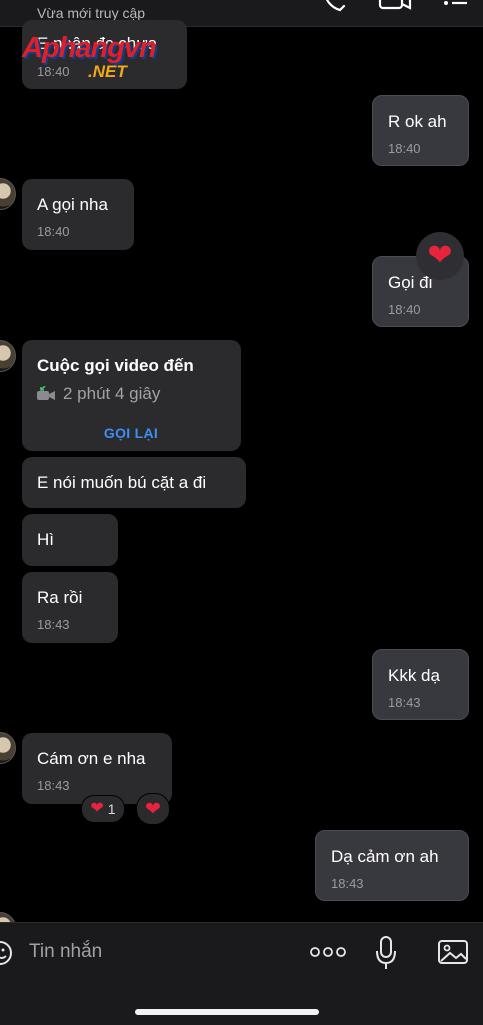 The image size is (483, 1025). I want to click on home-indicator, so click(227, 1012).